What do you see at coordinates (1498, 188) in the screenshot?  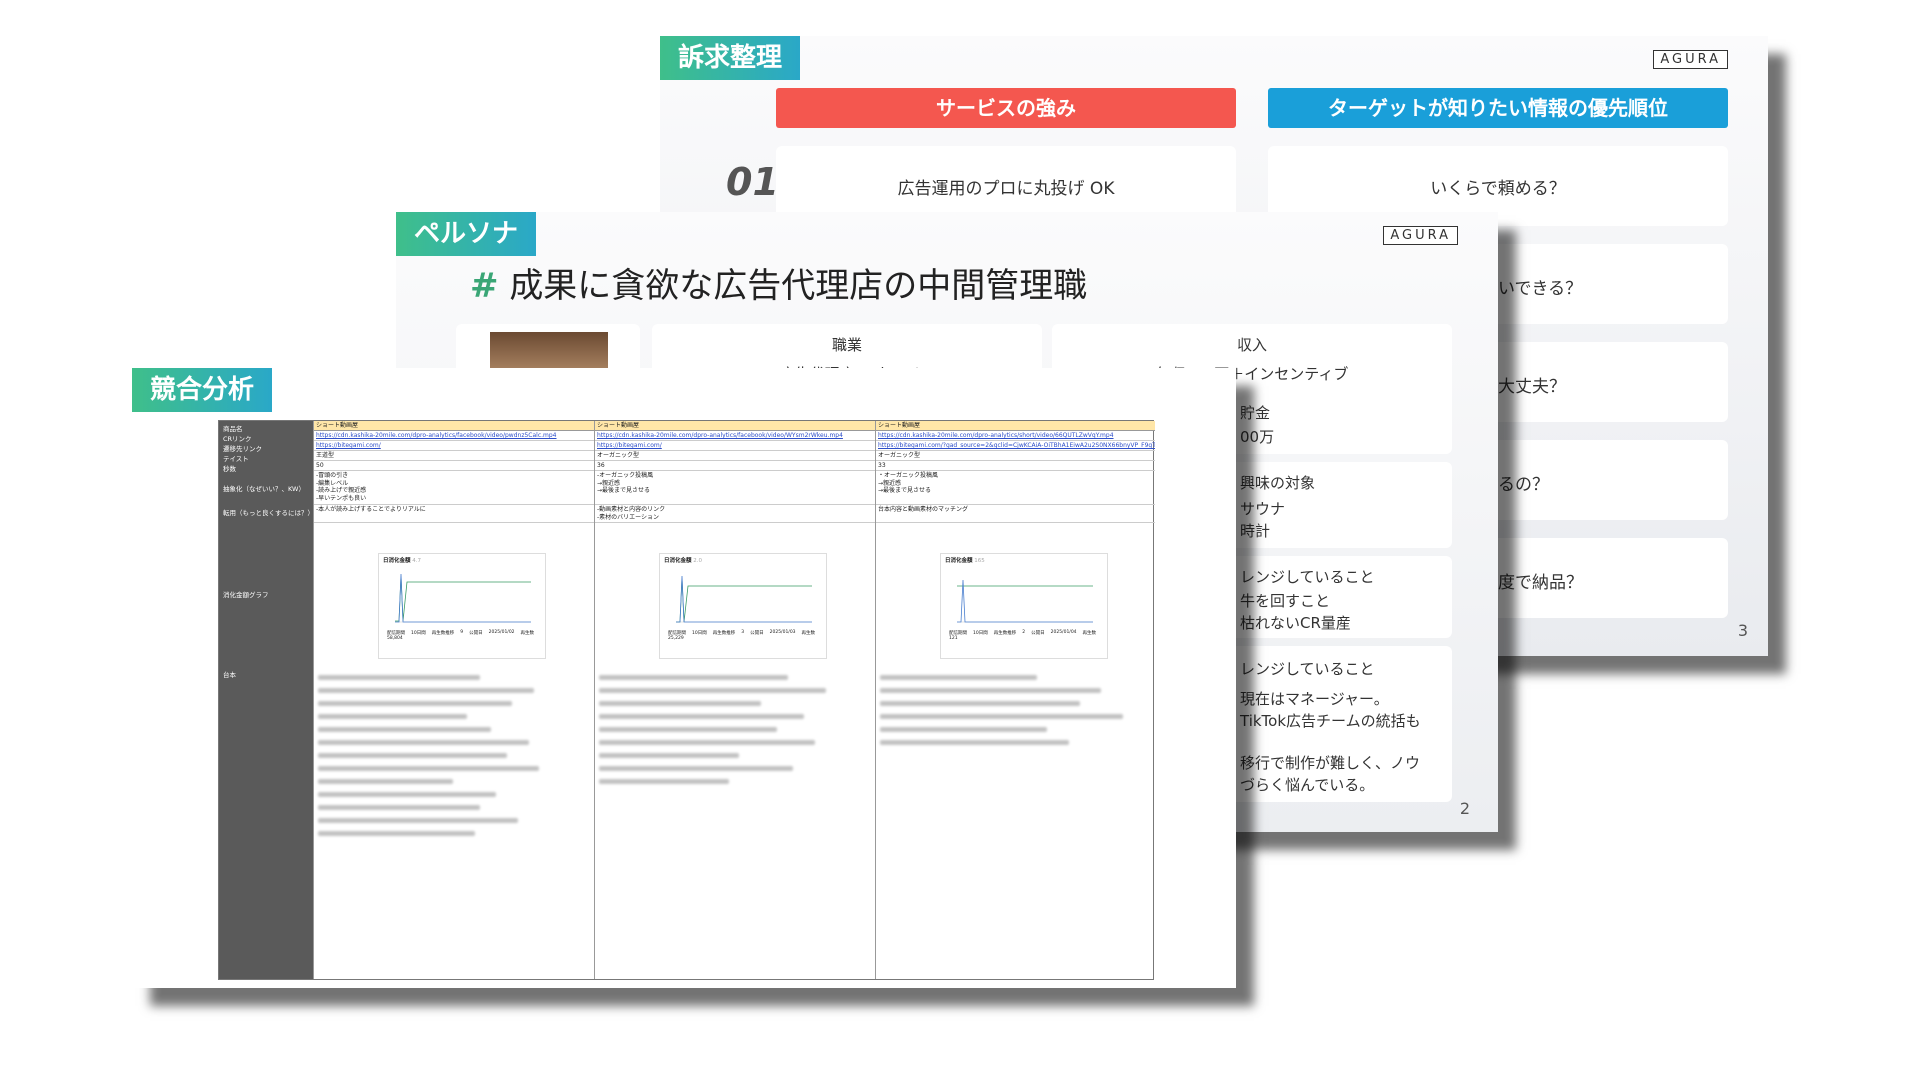 I see `priority-card-text: いくらで頼める？` at bounding box center [1498, 188].